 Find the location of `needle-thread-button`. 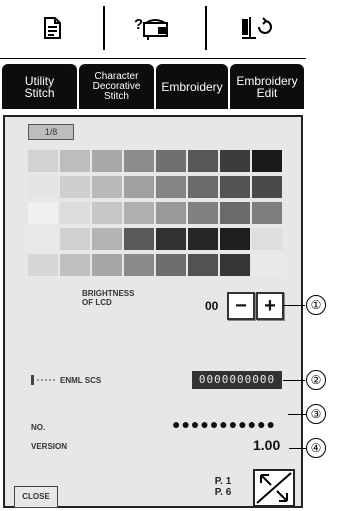

needle-thread-button is located at coordinates (255, 28).